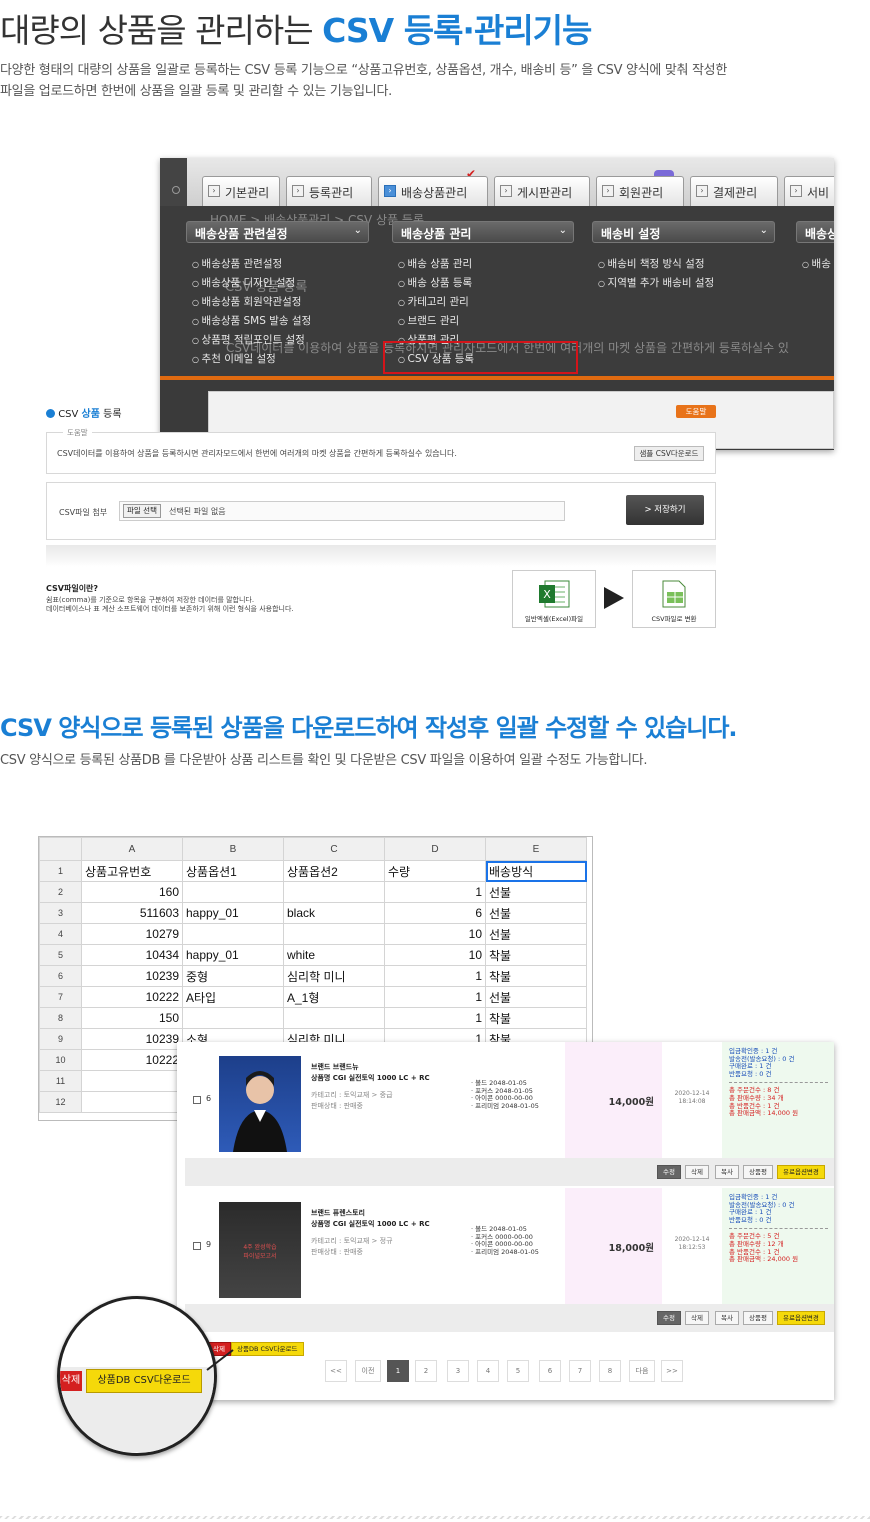 This screenshot has width=870, height=1522. I want to click on row-number: 9, so click(60, 1039).